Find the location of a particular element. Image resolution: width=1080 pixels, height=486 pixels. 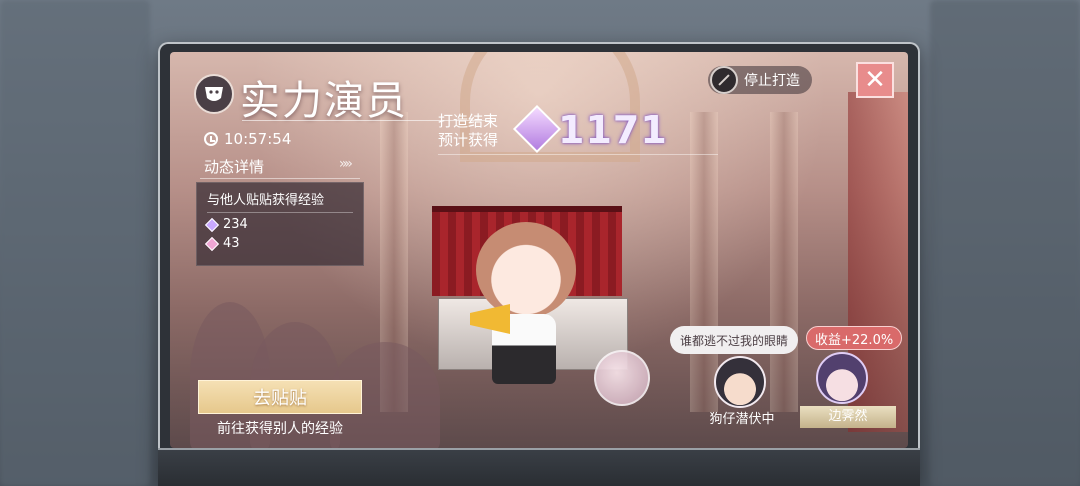

stop-crafting-label: 停止打造 is located at coordinates (772, 81).